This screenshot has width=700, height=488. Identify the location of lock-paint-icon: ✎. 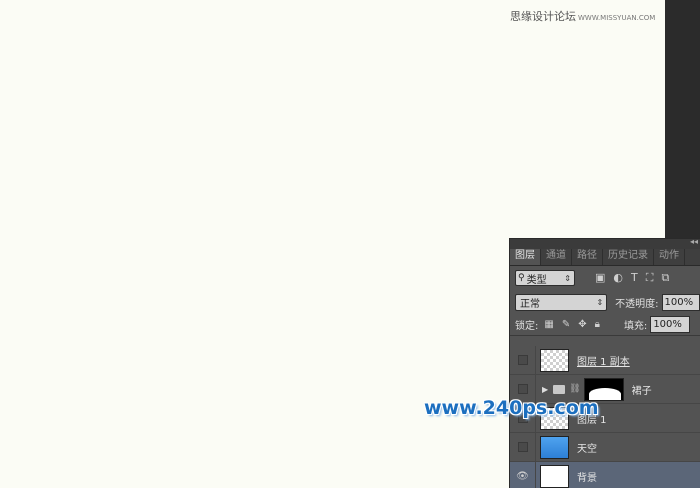
(566, 324).